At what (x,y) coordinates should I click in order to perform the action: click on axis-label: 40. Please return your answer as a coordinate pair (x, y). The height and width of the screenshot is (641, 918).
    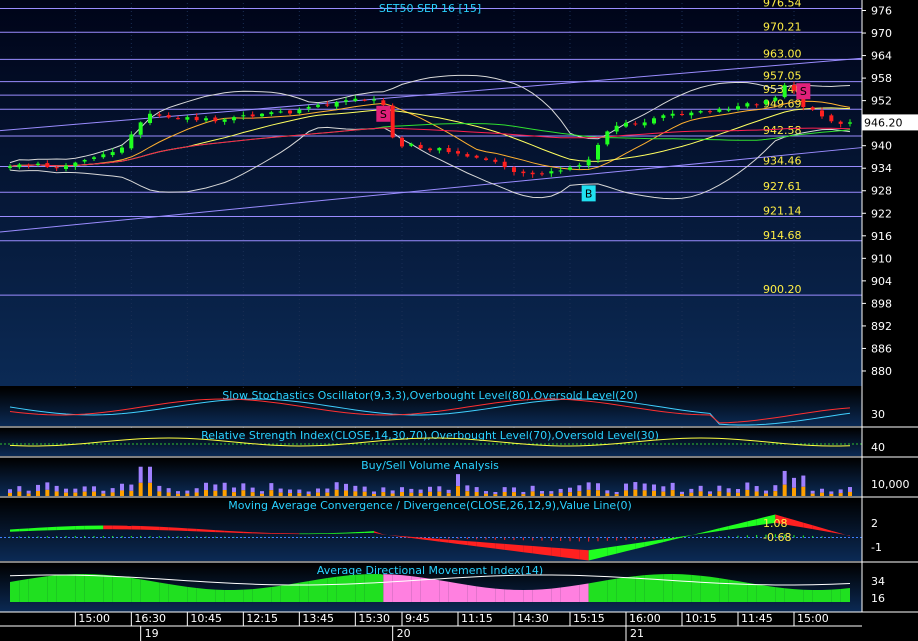
    Looking at the image, I should click on (878, 447).